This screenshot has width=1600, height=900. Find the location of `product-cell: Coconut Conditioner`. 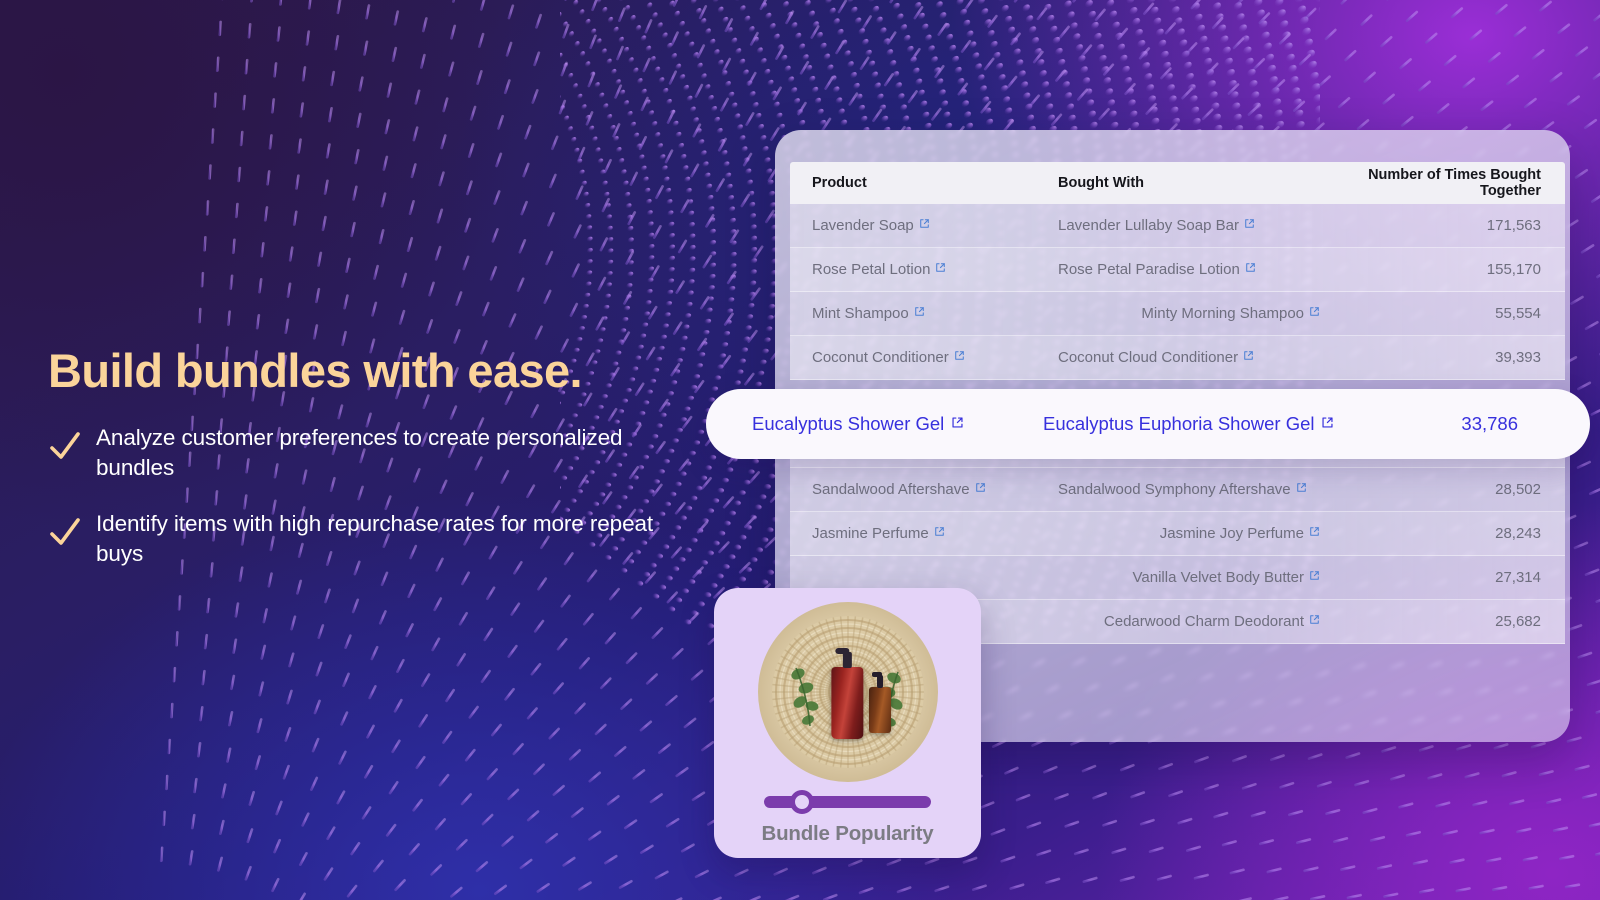

product-cell: Coconut Conditioner is located at coordinates (924, 357).